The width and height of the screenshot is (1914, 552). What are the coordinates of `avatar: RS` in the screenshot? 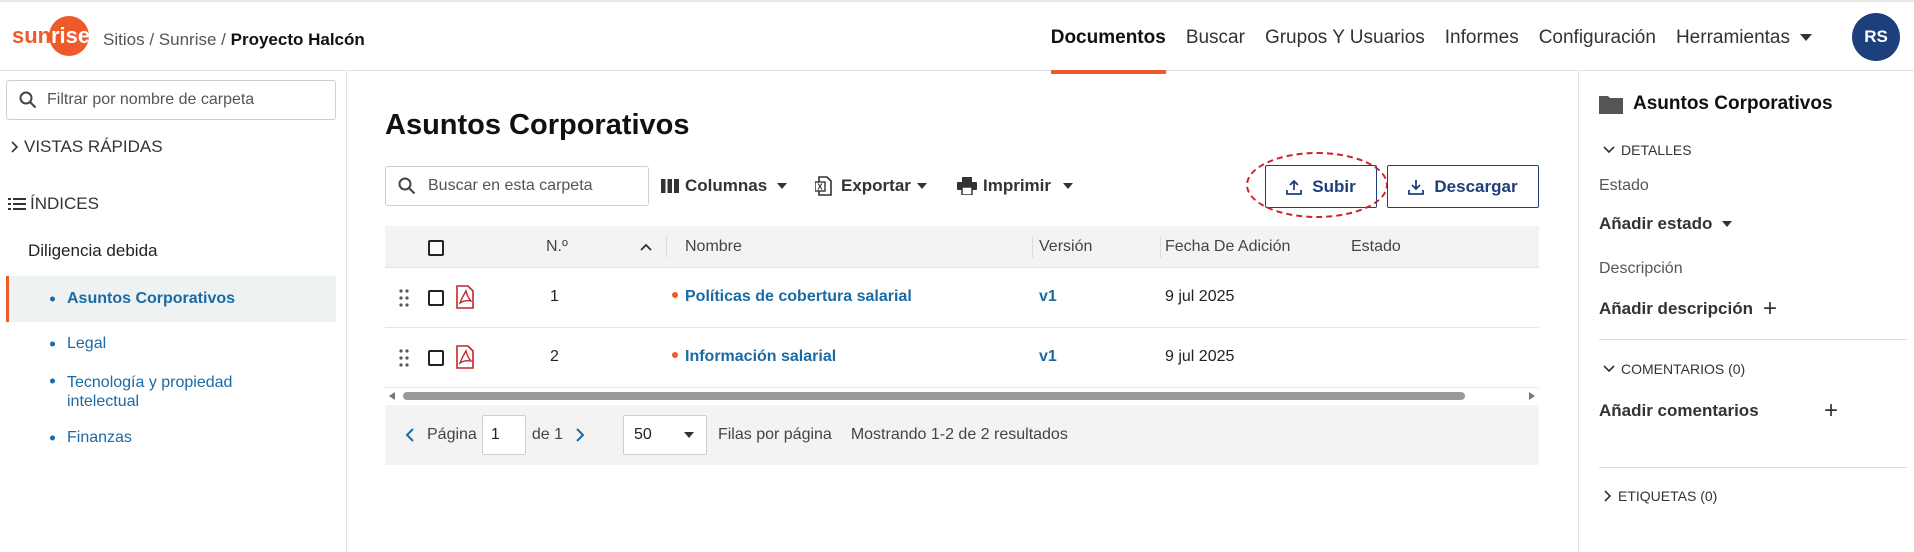 It's located at (1876, 37).